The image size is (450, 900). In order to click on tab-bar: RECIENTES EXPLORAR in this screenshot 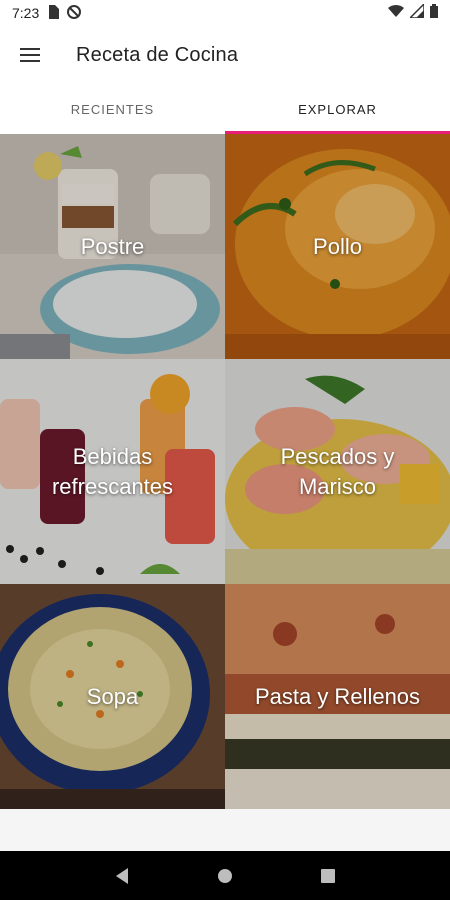, I will do `click(225, 109)`.